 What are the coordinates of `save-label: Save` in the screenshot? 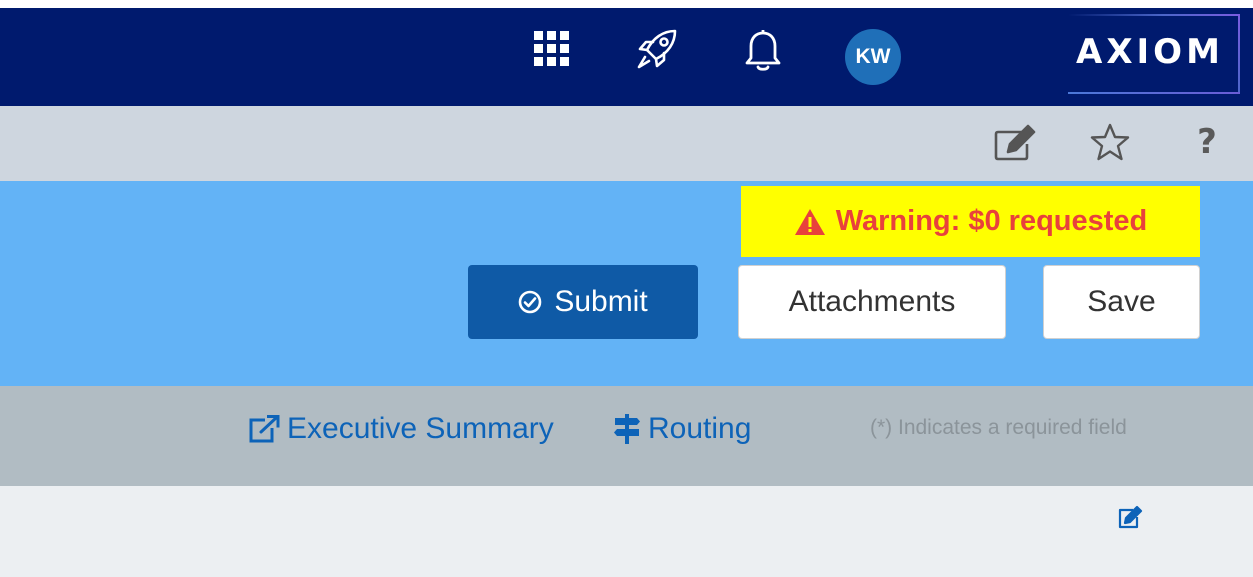 It's located at (1121, 301).